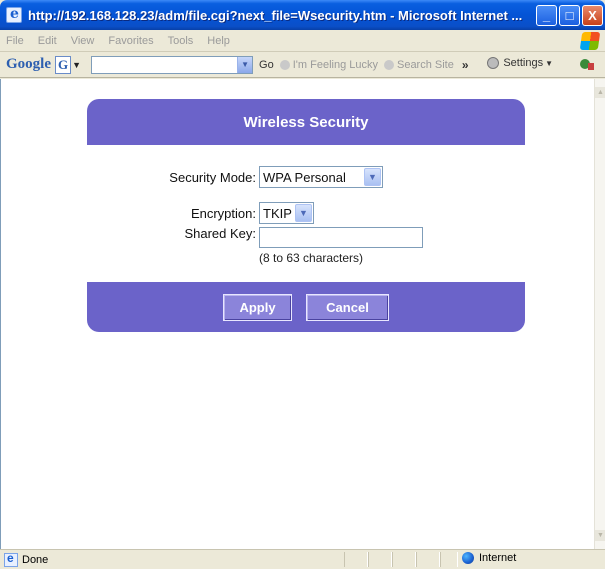 The image size is (605, 569). Describe the element at coordinates (489, 558) in the screenshot. I see `security-zone: Internet` at that location.